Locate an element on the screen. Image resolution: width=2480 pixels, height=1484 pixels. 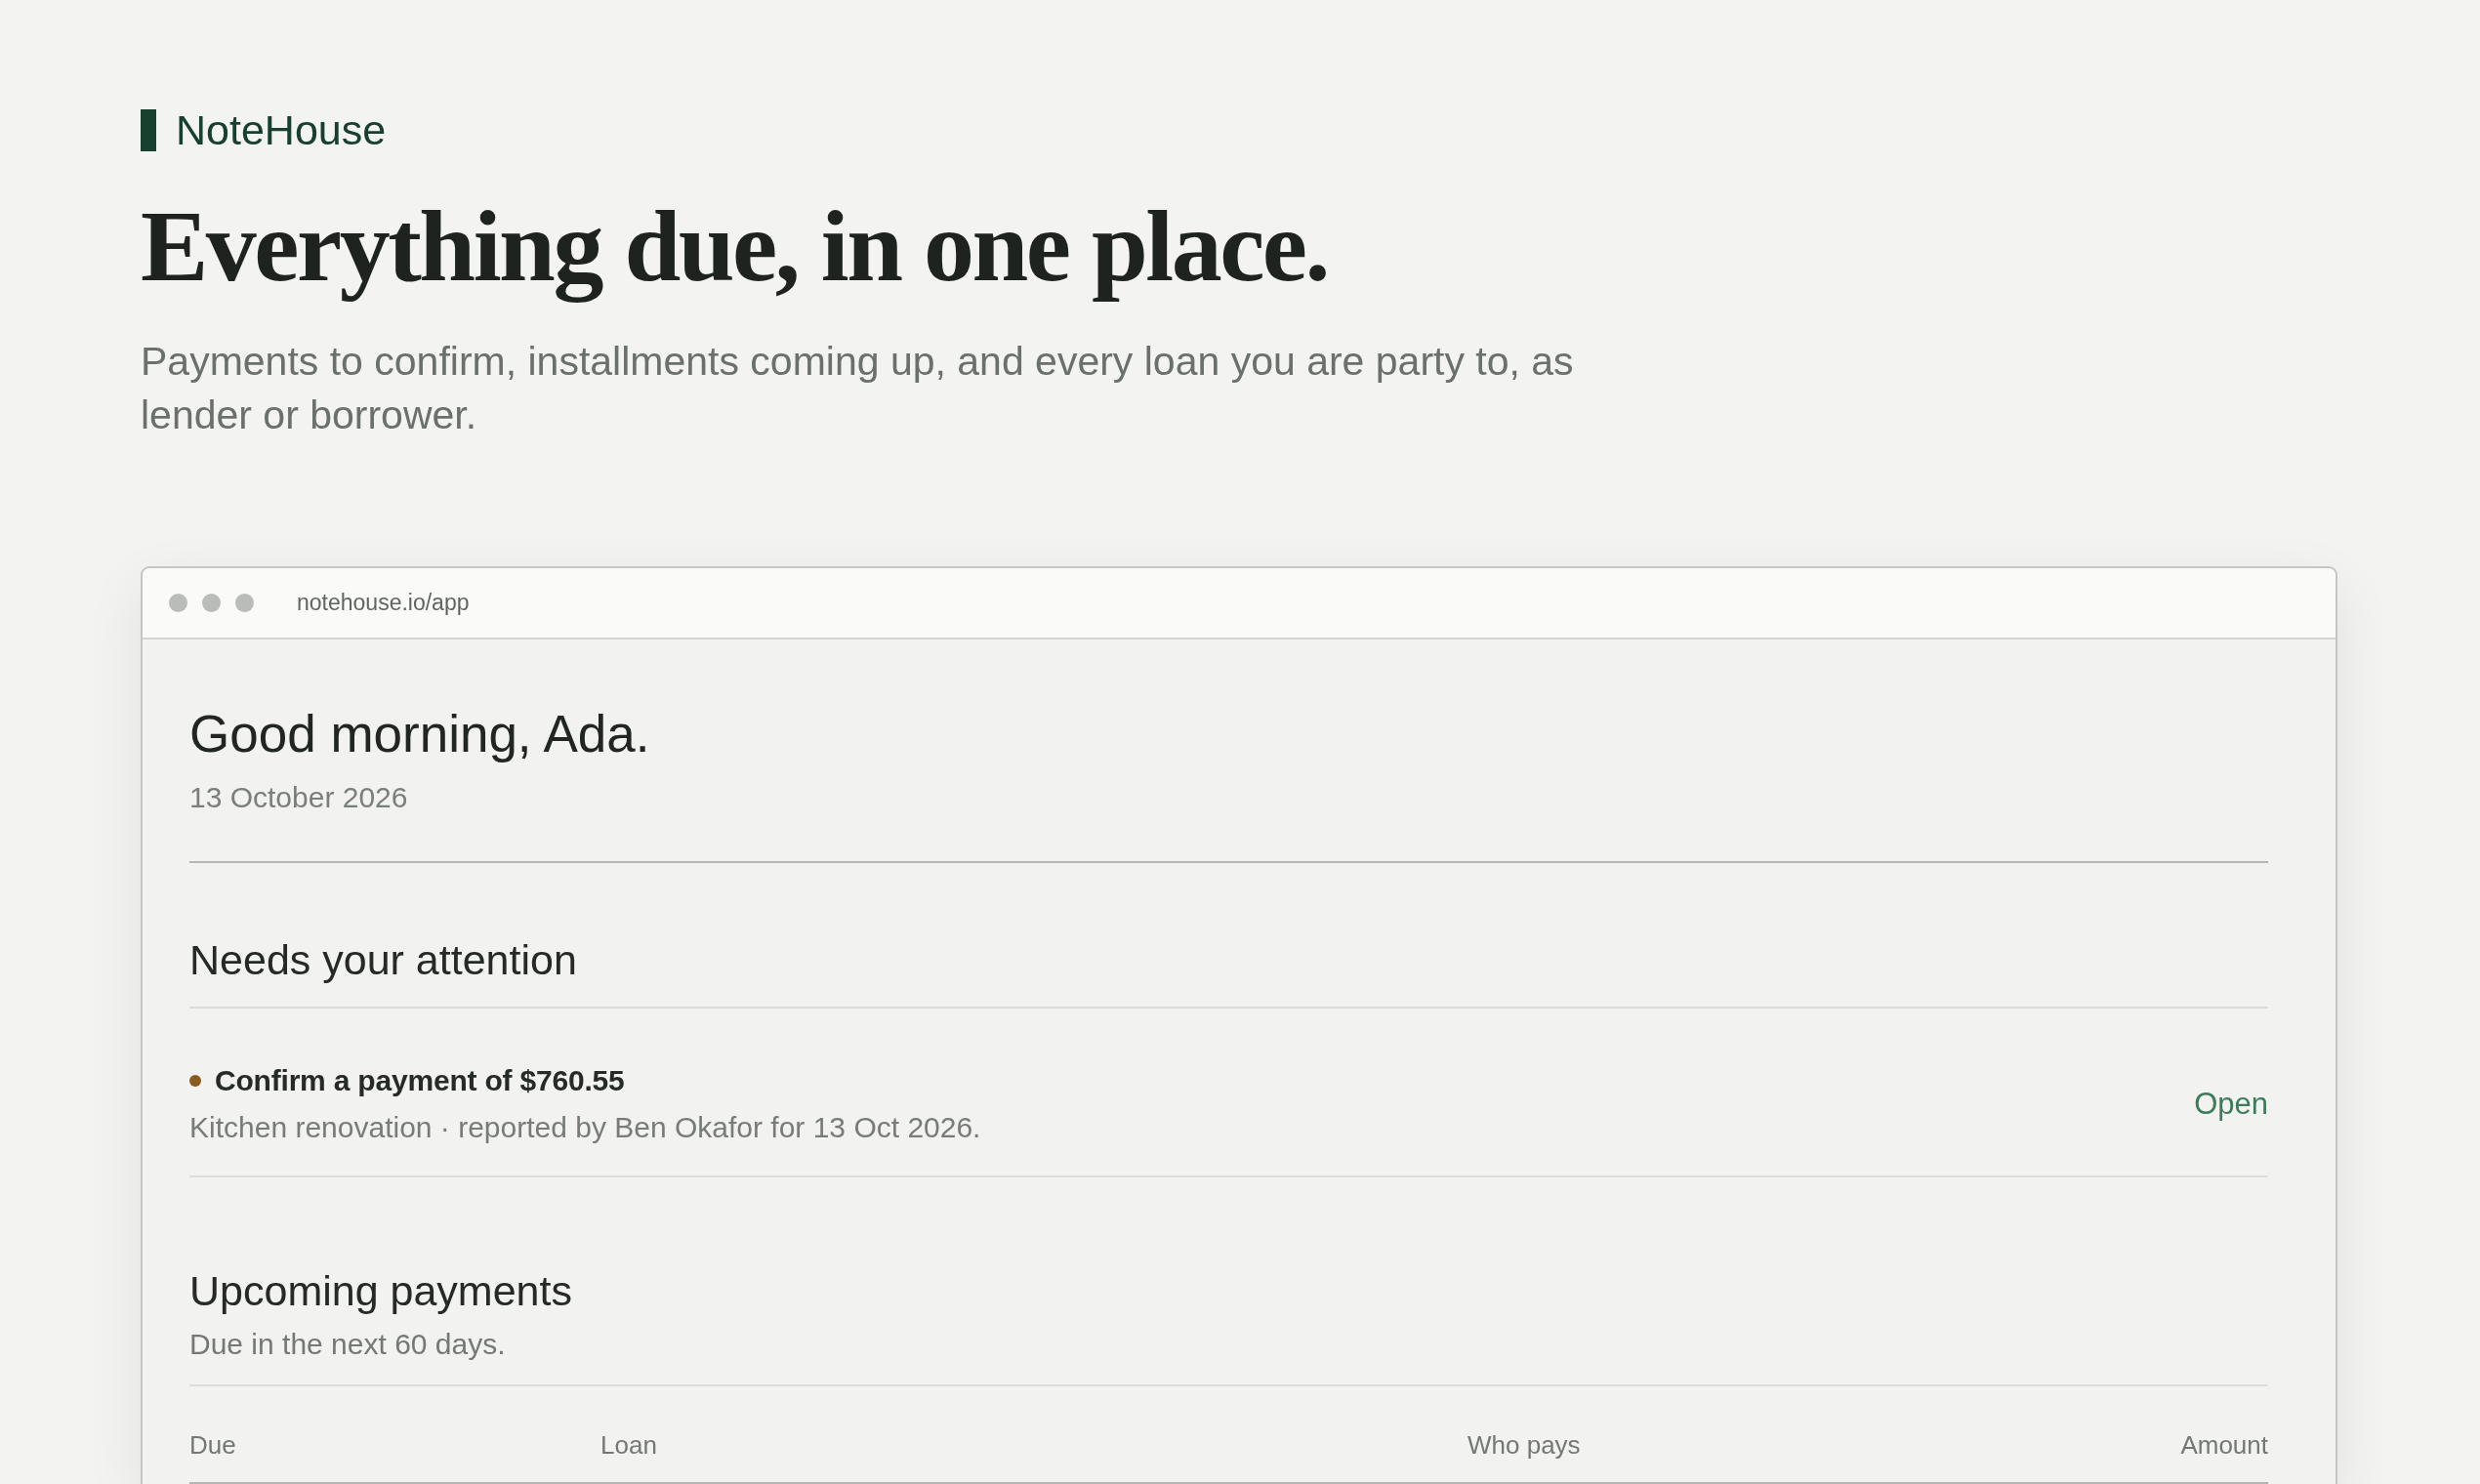
section-subtitle: Due in the next 60 days. is located at coordinates (348, 1345).